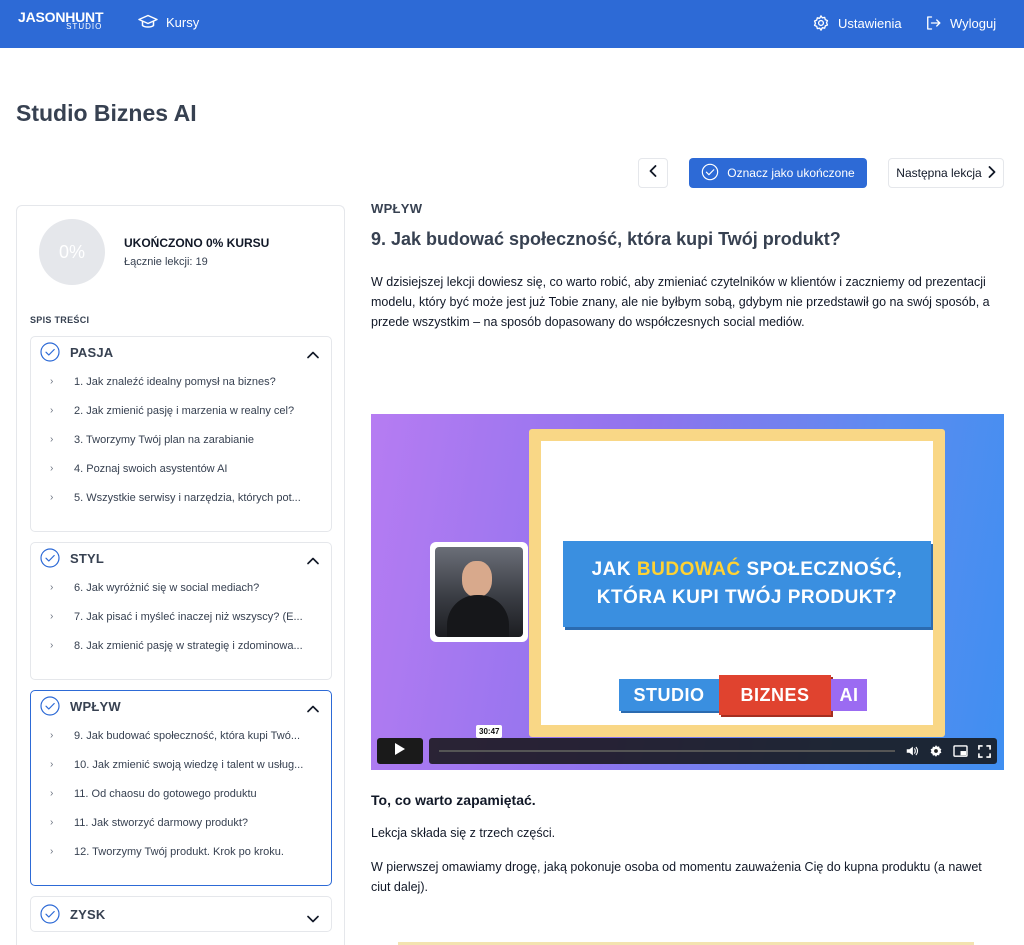 The image size is (1024, 945). What do you see at coordinates (849, 695) in the screenshot?
I see `brand-word-ai: AI` at bounding box center [849, 695].